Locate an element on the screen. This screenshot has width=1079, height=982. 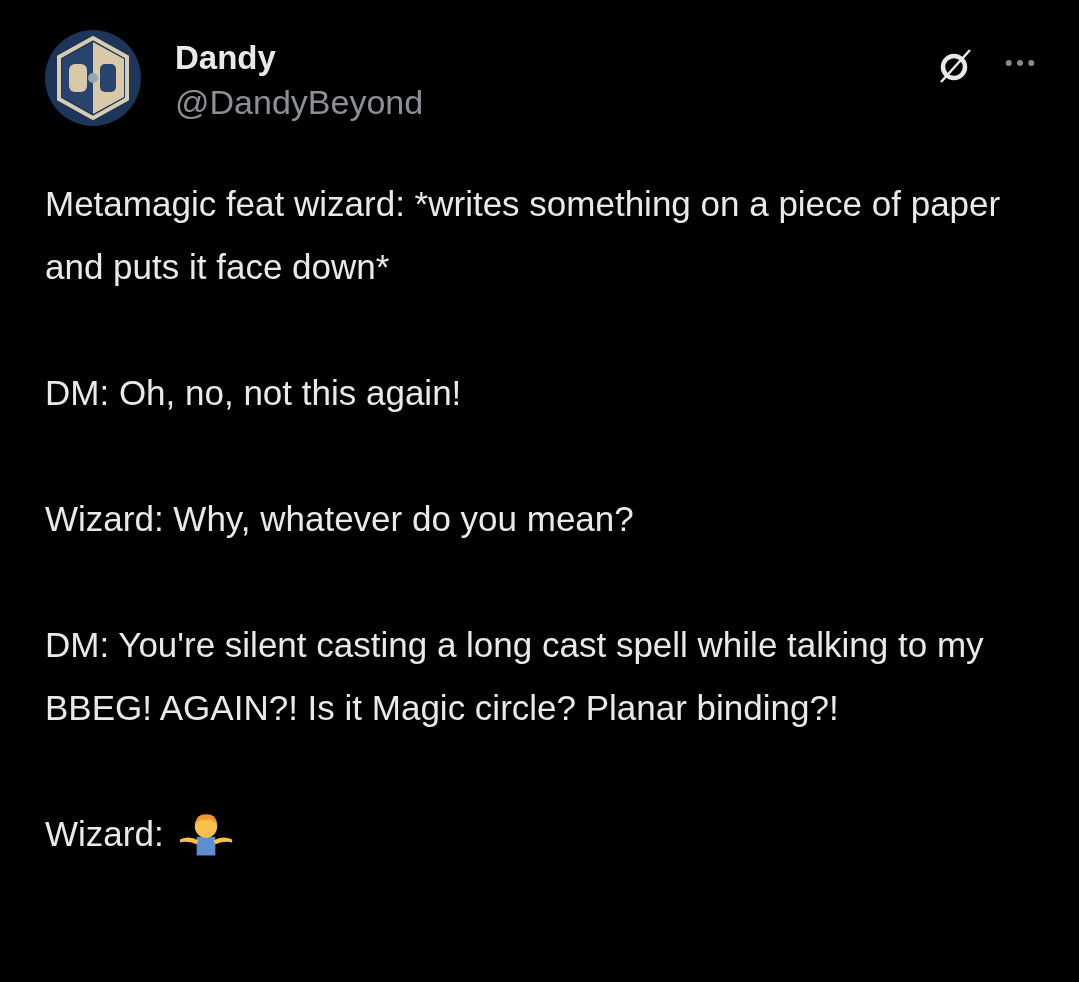
tweet-paragraph: DM: Oh, no, not this again! is located at coordinates (254, 393).